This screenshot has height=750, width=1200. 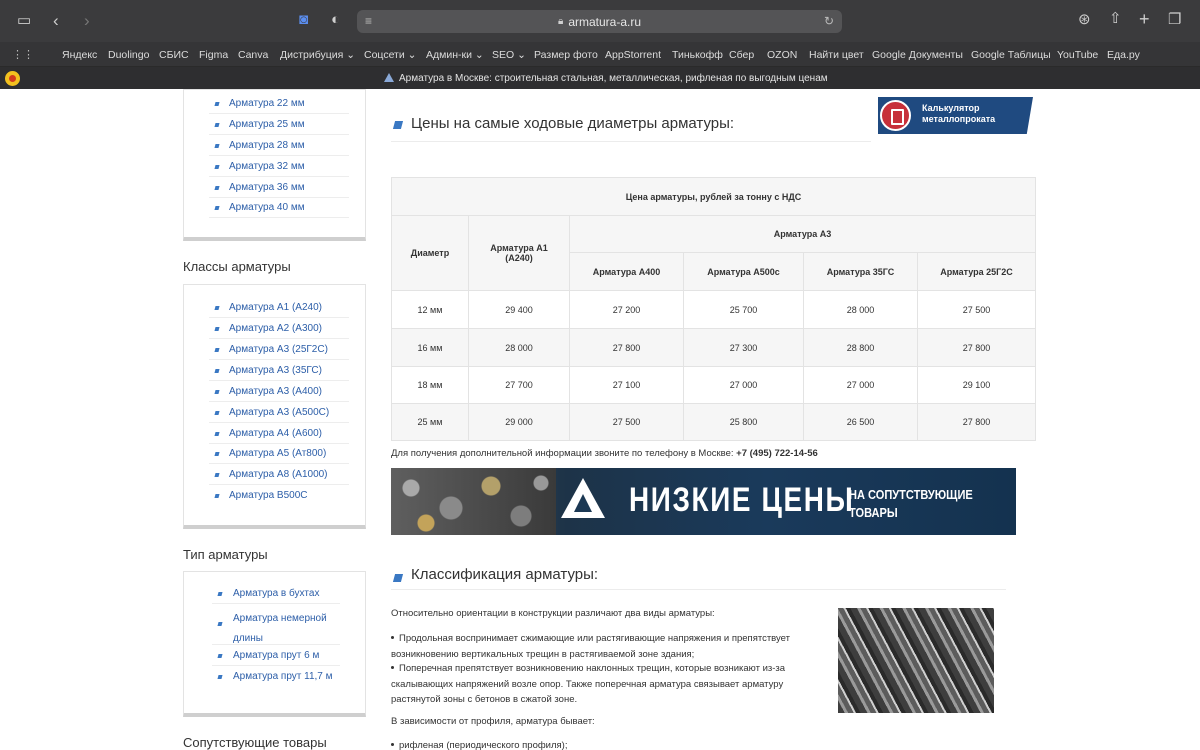 What do you see at coordinates (267, 207) in the screenshot?
I see `sidebar-item-40mm: Арматура 40 мм` at bounding box center [267, 207].